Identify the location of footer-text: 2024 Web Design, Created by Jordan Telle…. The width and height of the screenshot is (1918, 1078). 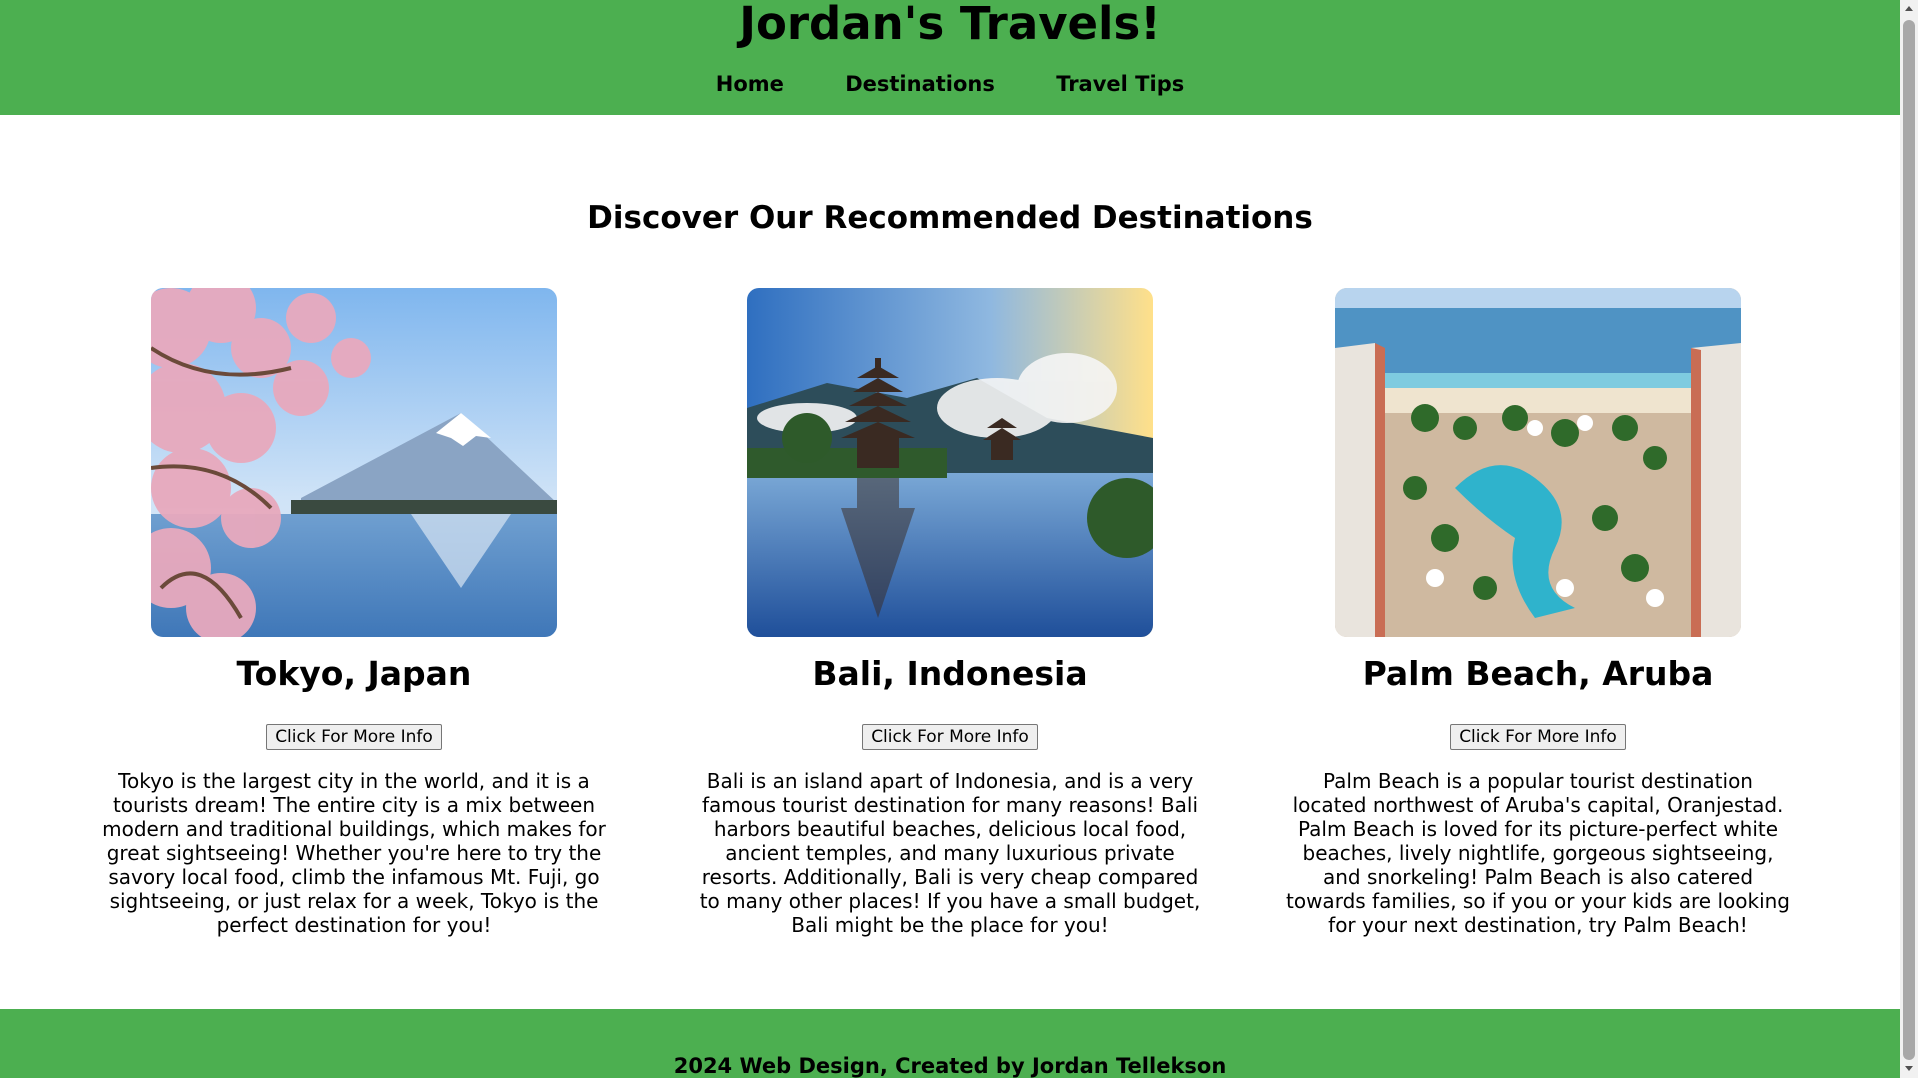
(950, 1066).